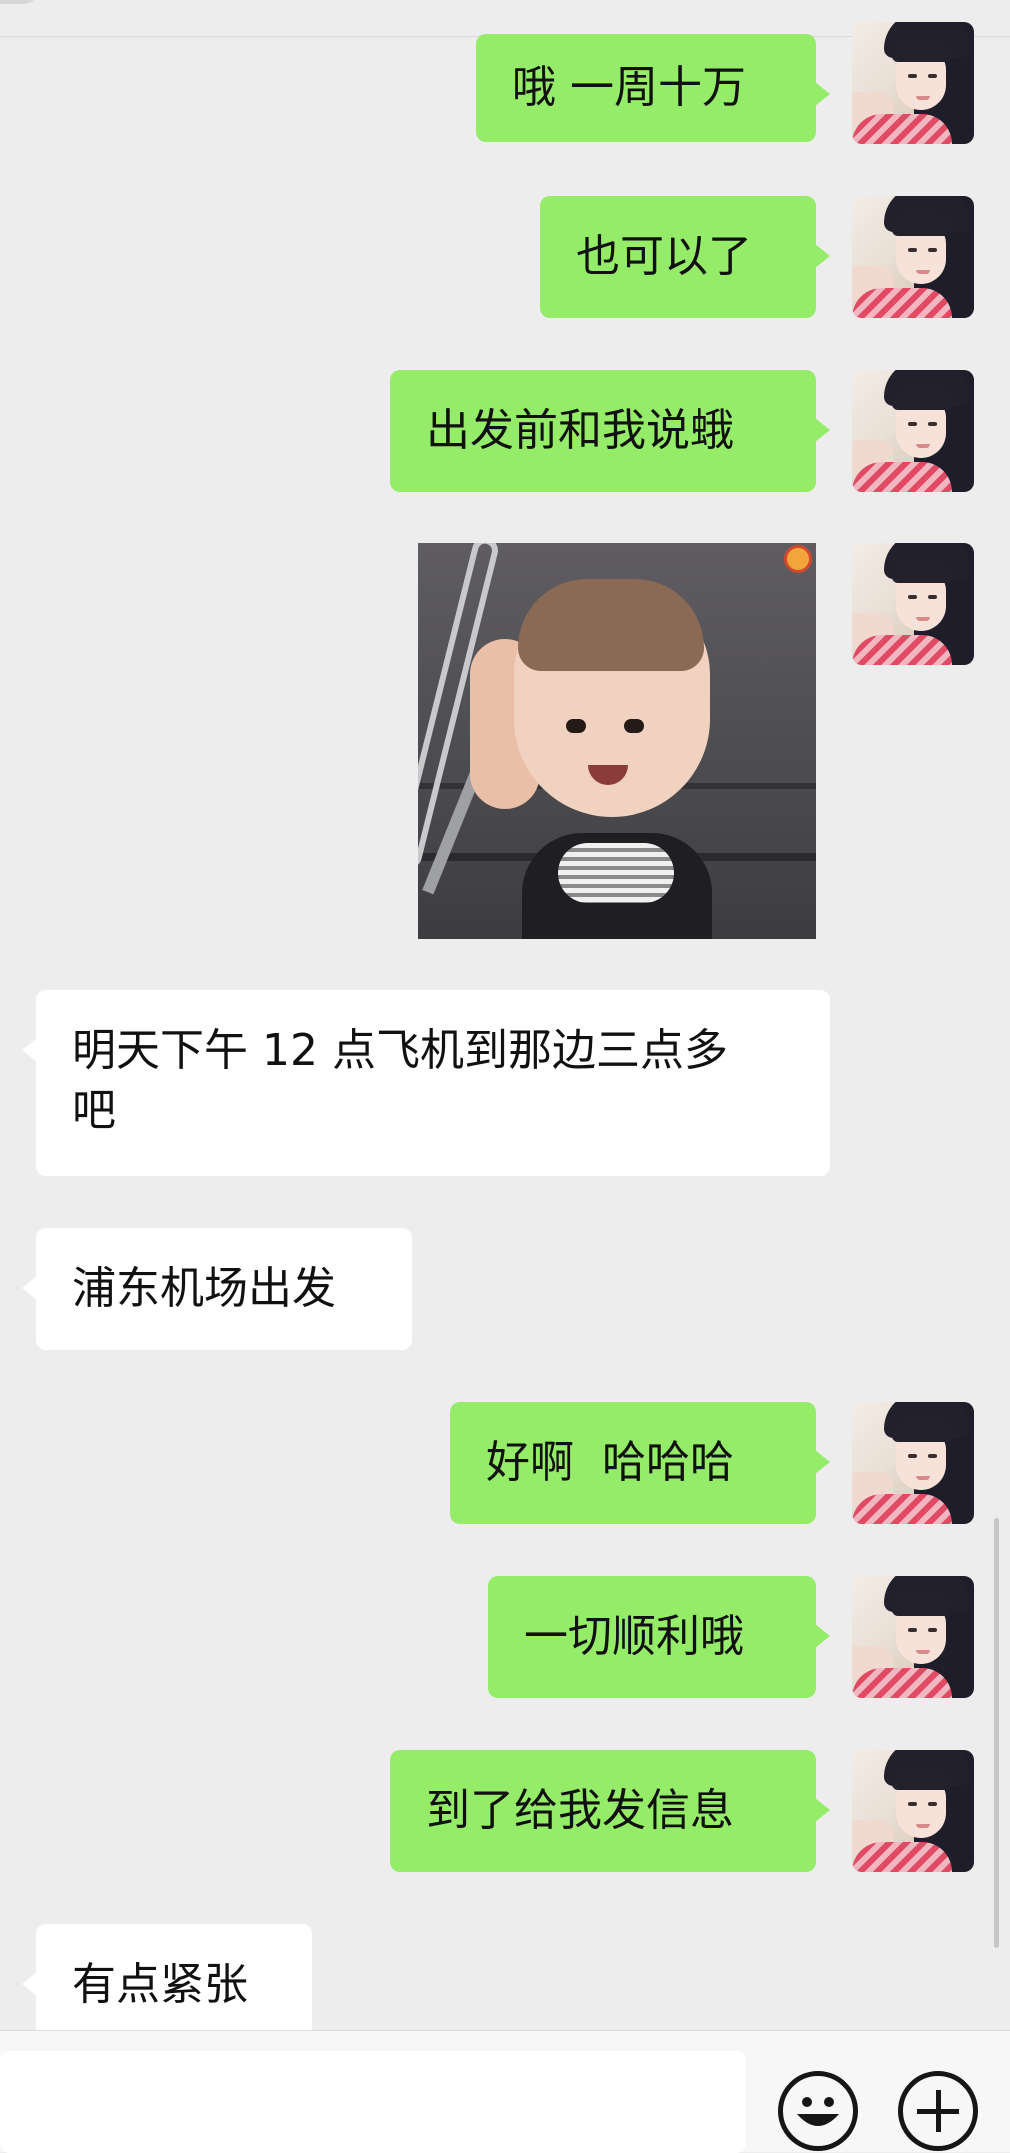  Describe the element at coordinates (818, 2111) in the screenshot. I see `smiley-face-icon` at that location.